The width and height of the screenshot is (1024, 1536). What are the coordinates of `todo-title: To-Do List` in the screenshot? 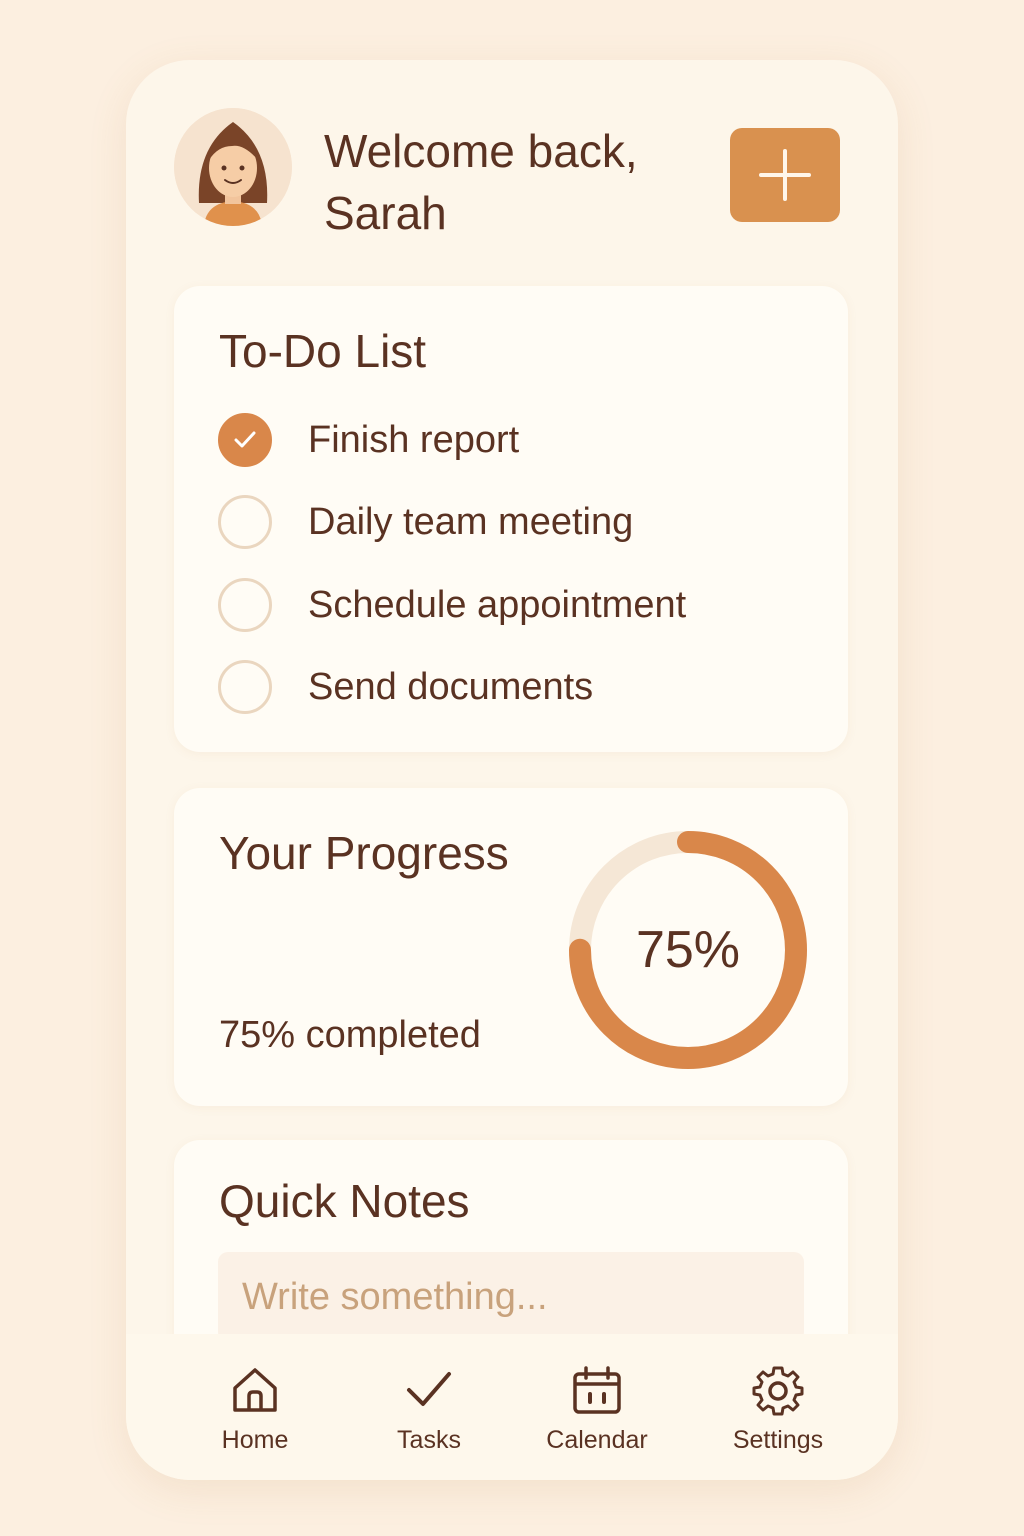 It's located at (323, 351).